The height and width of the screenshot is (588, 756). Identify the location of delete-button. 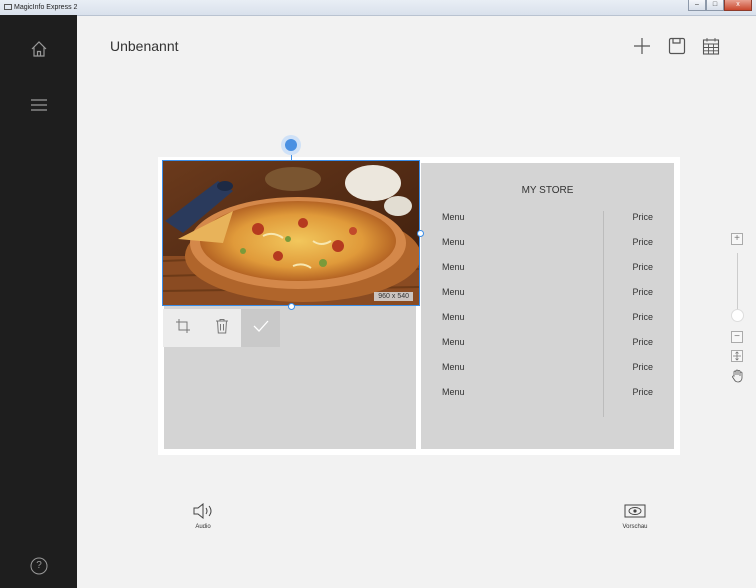
(221, 328).